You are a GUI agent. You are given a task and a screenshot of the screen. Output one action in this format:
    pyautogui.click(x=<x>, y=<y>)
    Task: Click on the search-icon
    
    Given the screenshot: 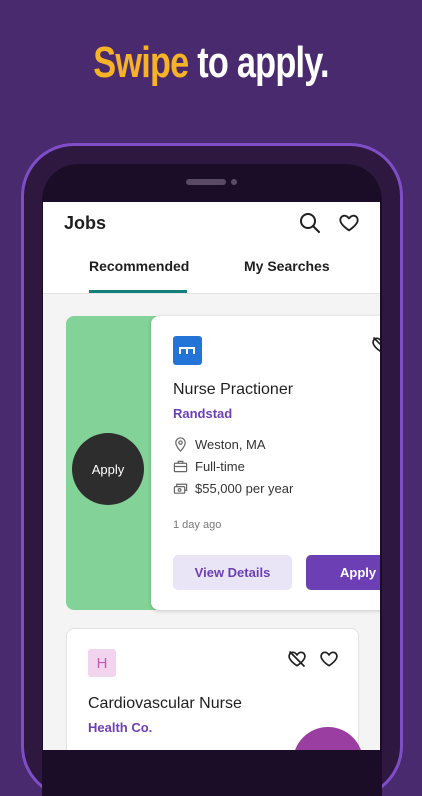 What is the action you would take?
    pyautogui.click(x=310, y=223)
    